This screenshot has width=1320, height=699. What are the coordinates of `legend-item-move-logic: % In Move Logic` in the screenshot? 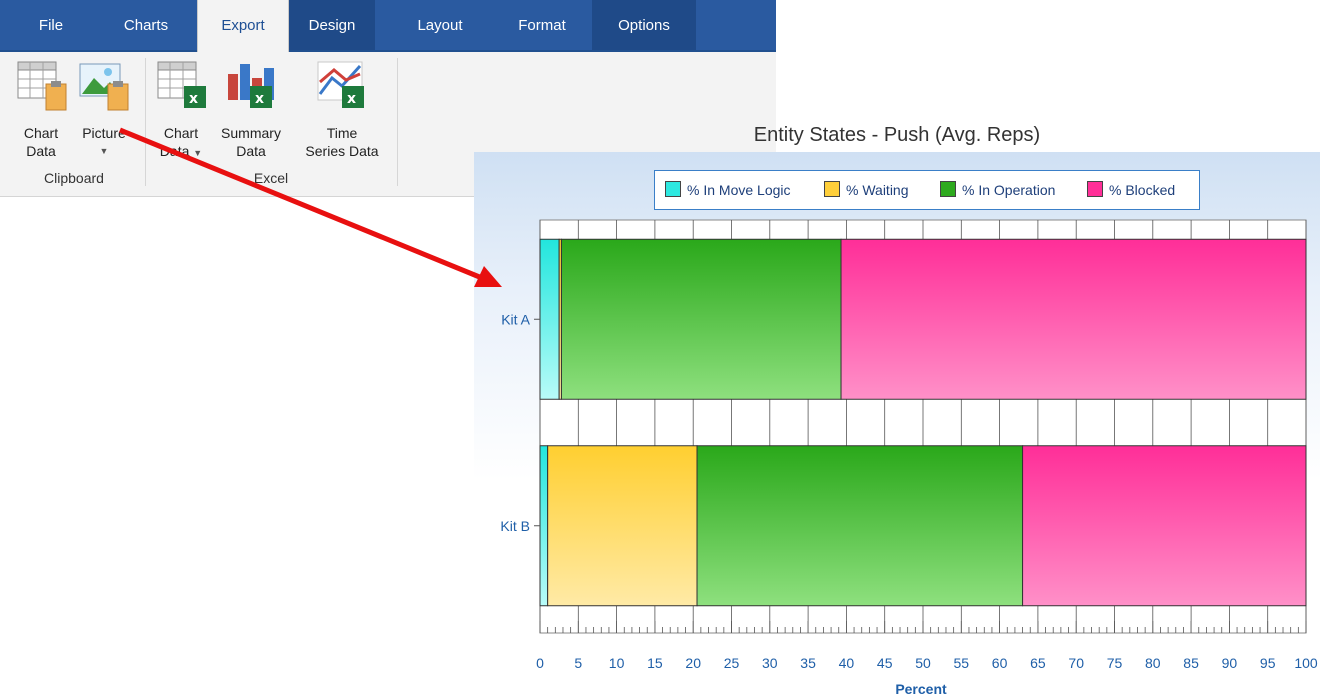 It's located at (728, 189).